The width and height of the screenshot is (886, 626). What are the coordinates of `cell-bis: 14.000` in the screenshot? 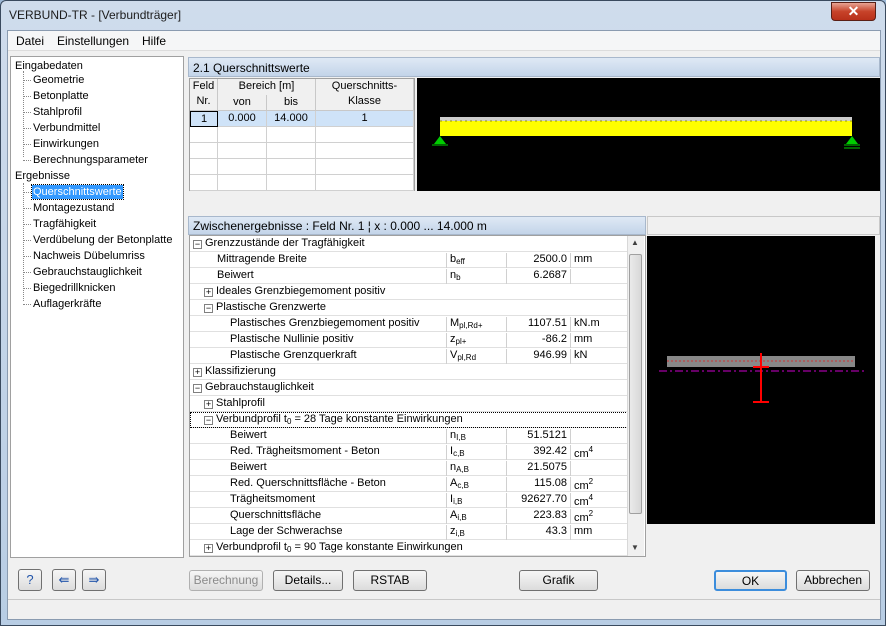 It's located at (291, 119).